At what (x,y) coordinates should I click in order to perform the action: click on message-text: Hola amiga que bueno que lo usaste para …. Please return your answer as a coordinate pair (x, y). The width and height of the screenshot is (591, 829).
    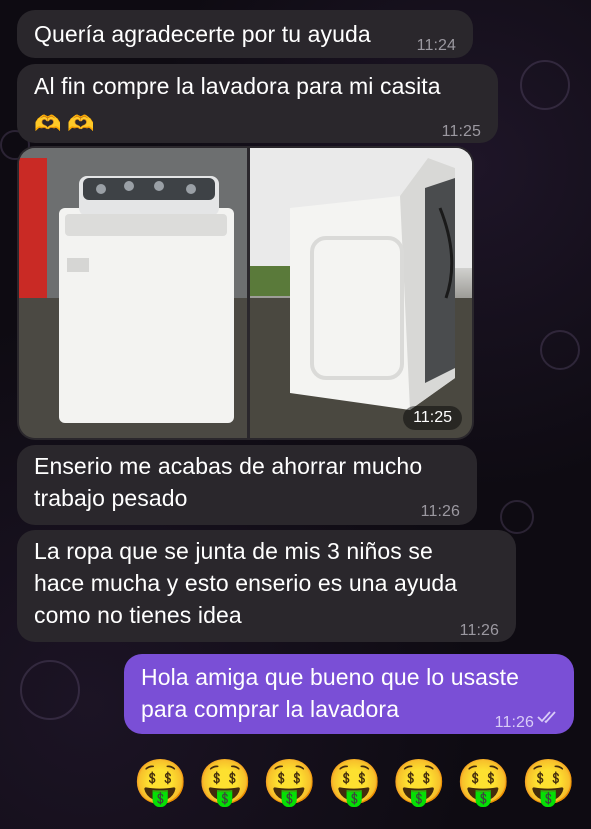
    Looking at the image, I should click on (330, 693).